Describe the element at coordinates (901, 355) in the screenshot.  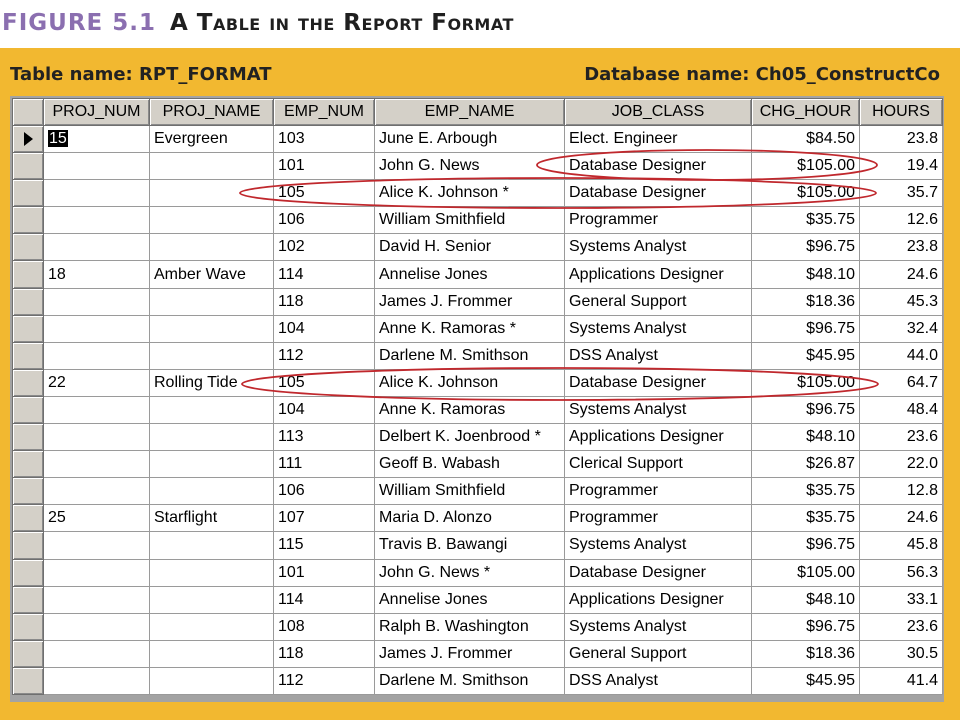
I see `cell-hours: 44.0` at that location.